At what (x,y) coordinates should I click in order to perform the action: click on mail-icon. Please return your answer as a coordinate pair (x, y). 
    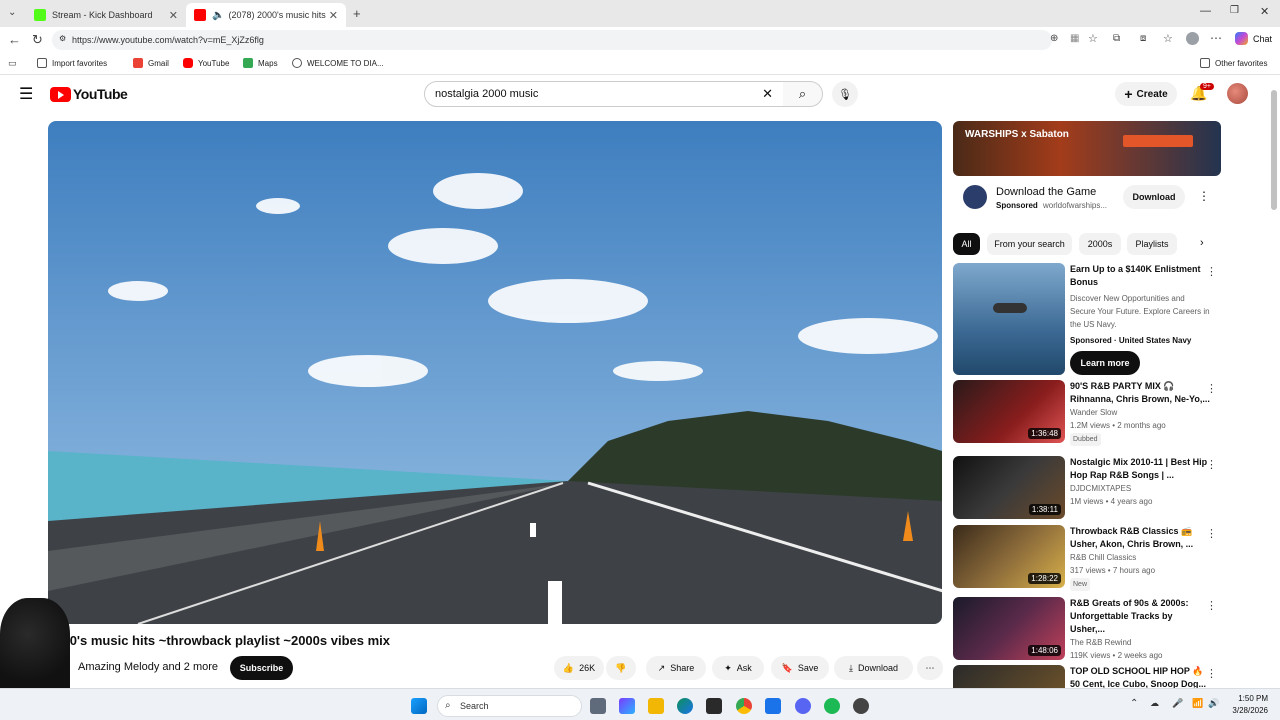
    Looking at the image, I should click on (773, 706).